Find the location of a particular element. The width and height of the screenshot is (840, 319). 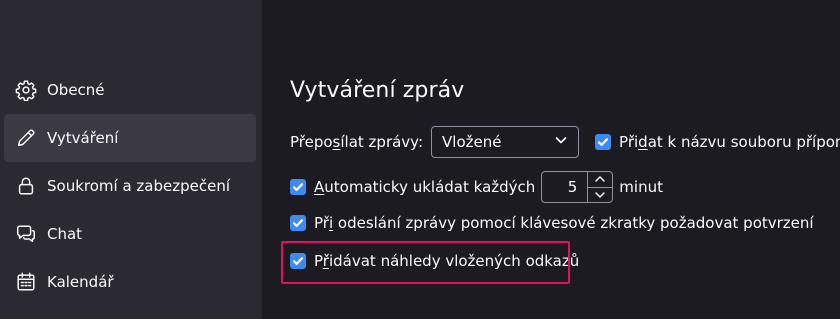

autosave-unit: minut is located at coordinates (641, 187).